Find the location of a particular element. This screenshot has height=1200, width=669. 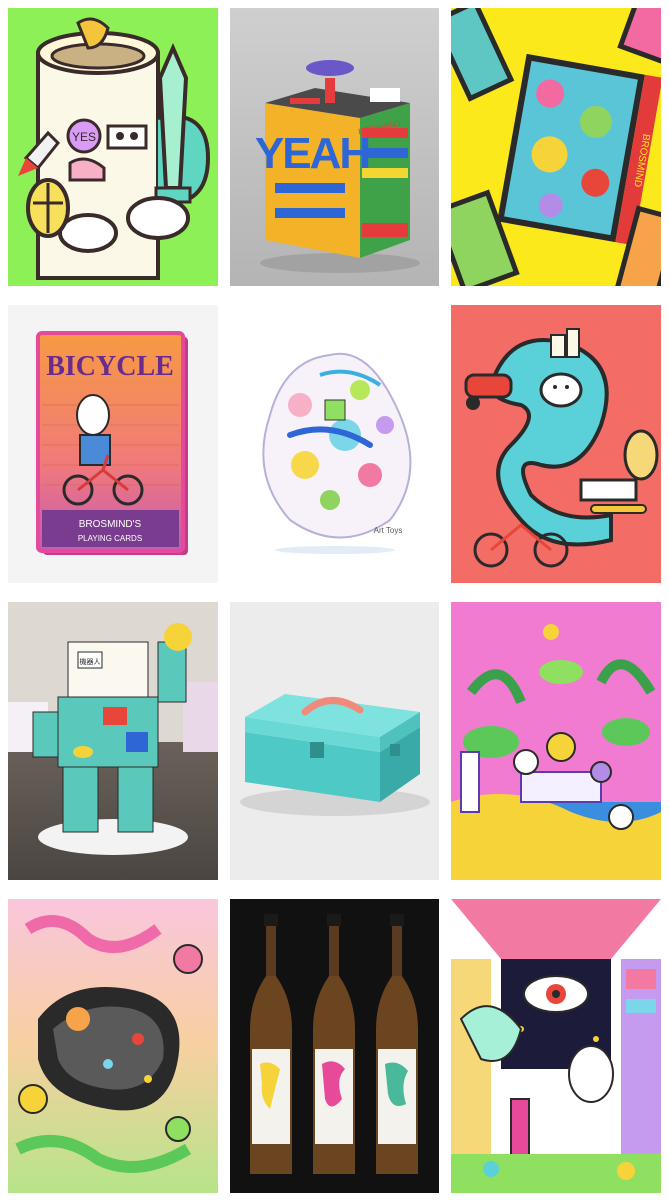

gallery-tile-beer-bottles is located at coordinates (334, 1046).